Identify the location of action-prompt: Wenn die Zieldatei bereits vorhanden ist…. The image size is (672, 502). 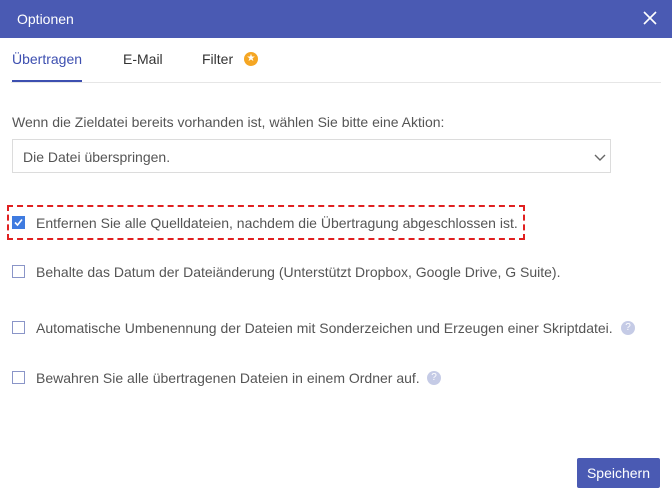
(228, 122).